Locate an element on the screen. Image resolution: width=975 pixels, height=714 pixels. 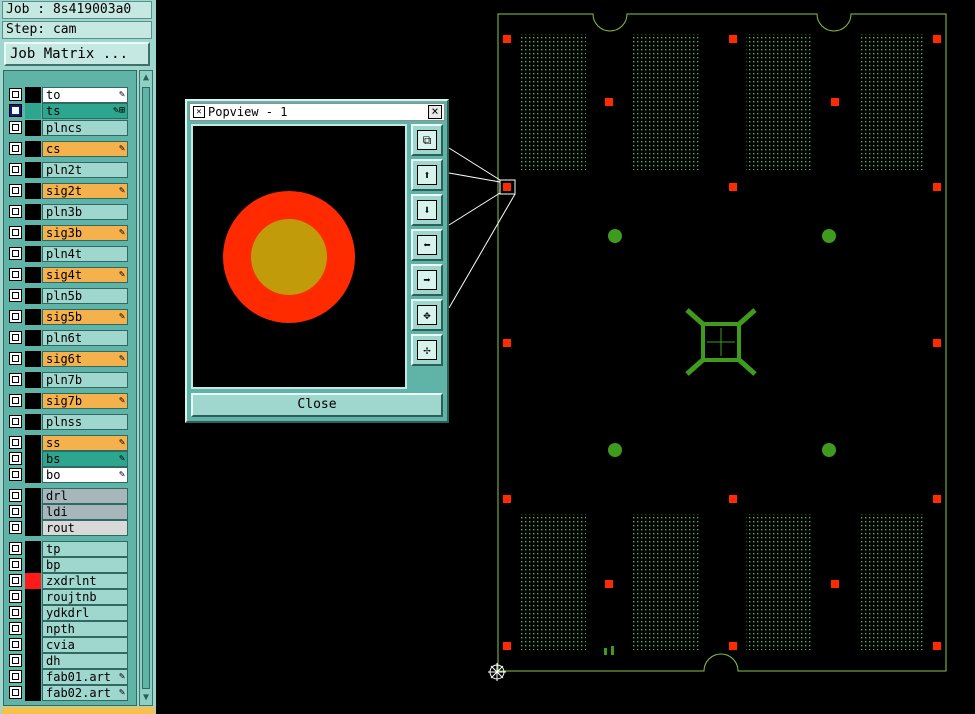
pan-left-button: ⬅ is located at coordinates (427, 245).